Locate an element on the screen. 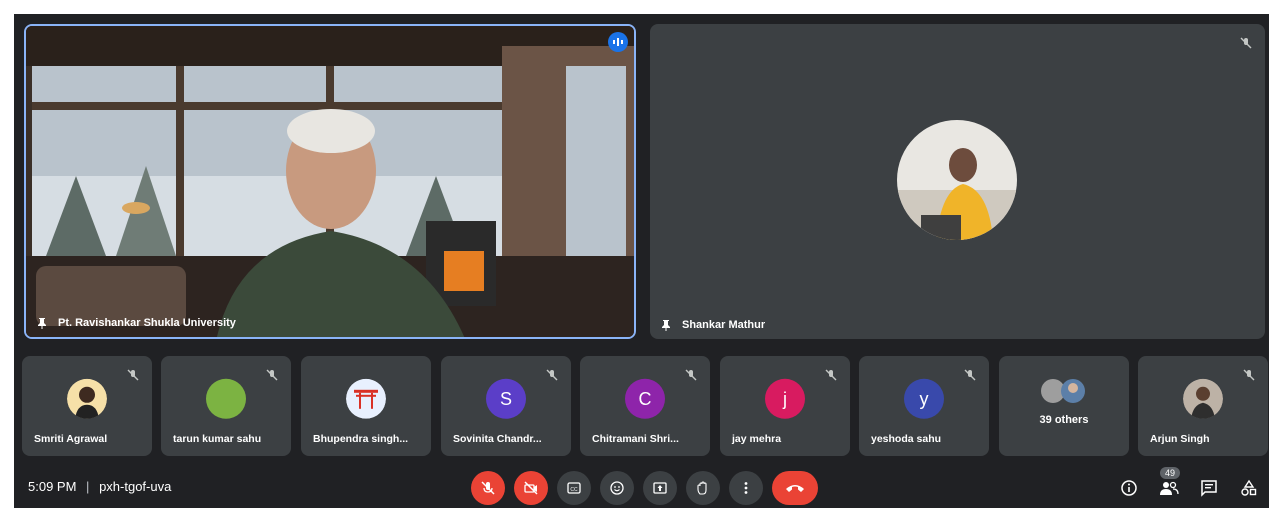 The image size is (1269, 508). participant-avatar: S is located at coordinates (506, 398).